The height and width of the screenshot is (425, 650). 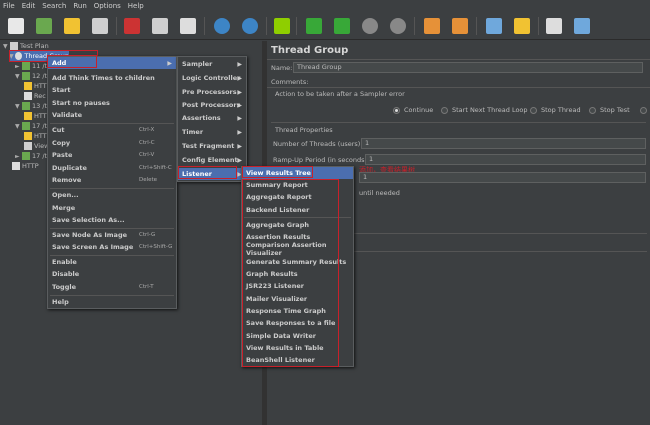 I want to click on menu-file: File, so click(x=9, y=6).